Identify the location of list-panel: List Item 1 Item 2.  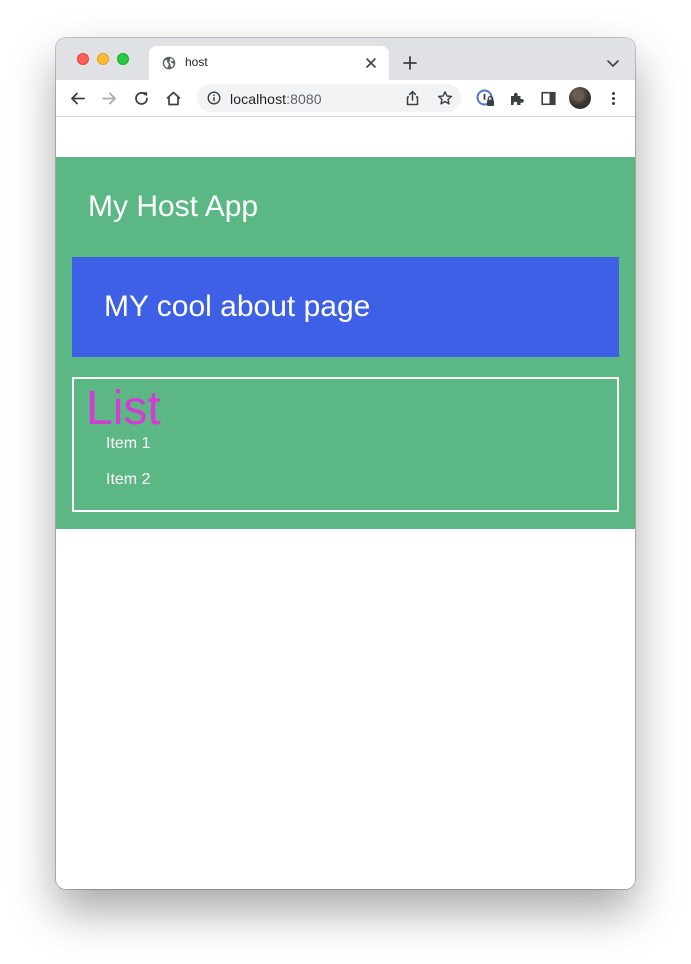
(345, 444).